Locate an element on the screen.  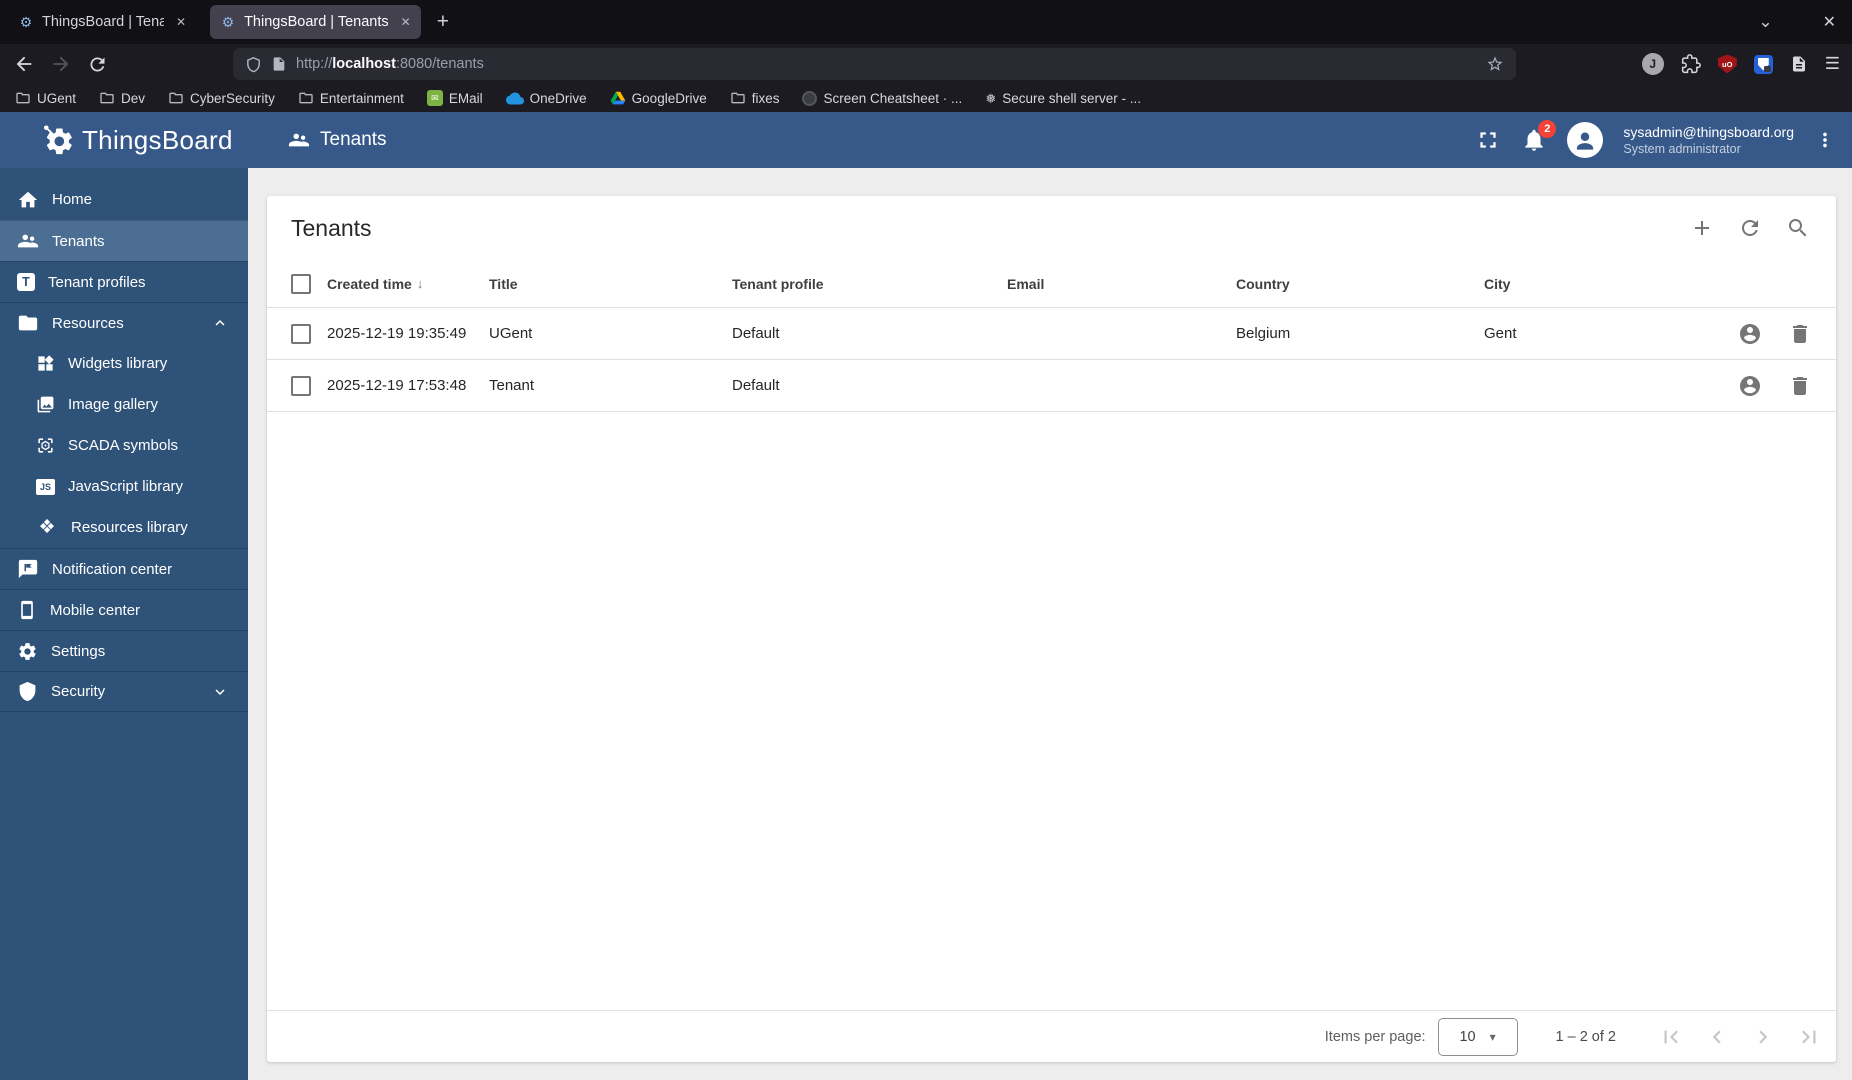
sidebar-item-tenants: Tenants is located at coordinates (124, 240).